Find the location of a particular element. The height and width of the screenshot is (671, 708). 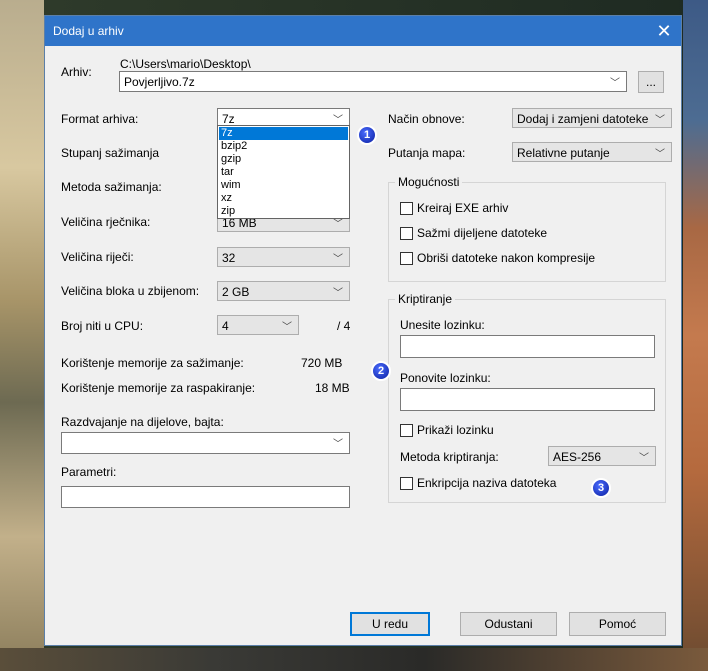

background-right is located at coordinates (695, 335).